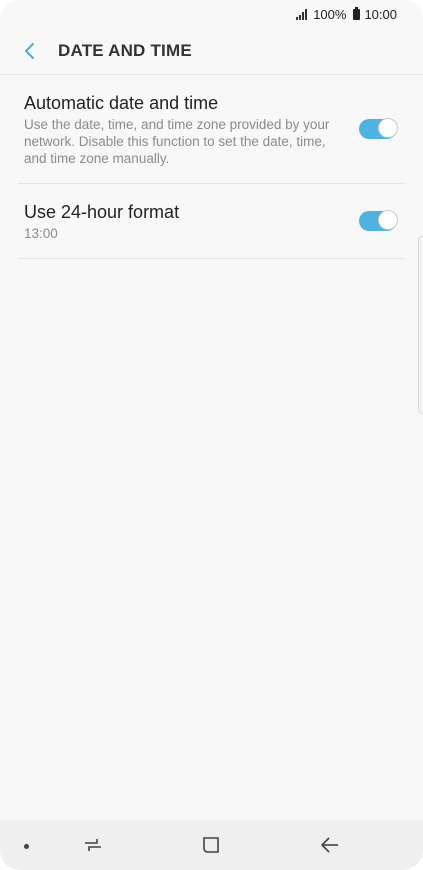  I want to click on signal-icon, so click(302, 14).